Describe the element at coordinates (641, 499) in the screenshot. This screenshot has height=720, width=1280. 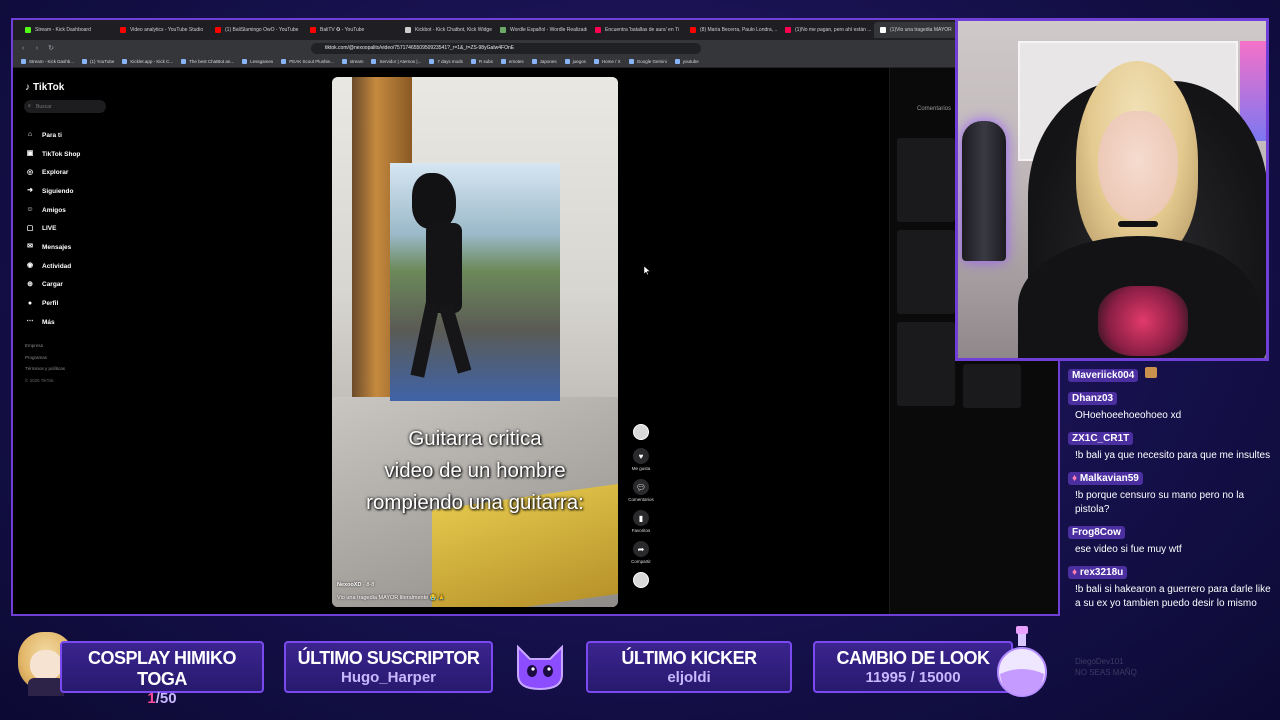
I see `comments-label: Comentarios` at that location.